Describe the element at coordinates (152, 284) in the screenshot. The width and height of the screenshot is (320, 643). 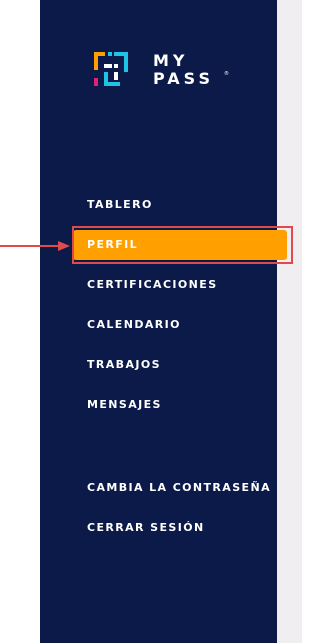
I see `sidebar-item-label: CERTIFICACIONES` at that location.